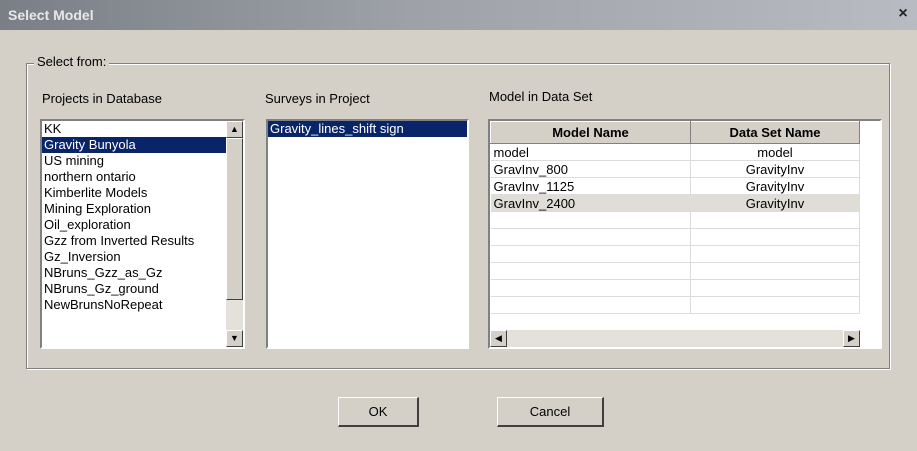  I want to click on surveys-listbox: Gravity_lines_shift sign, so click(367, 234).